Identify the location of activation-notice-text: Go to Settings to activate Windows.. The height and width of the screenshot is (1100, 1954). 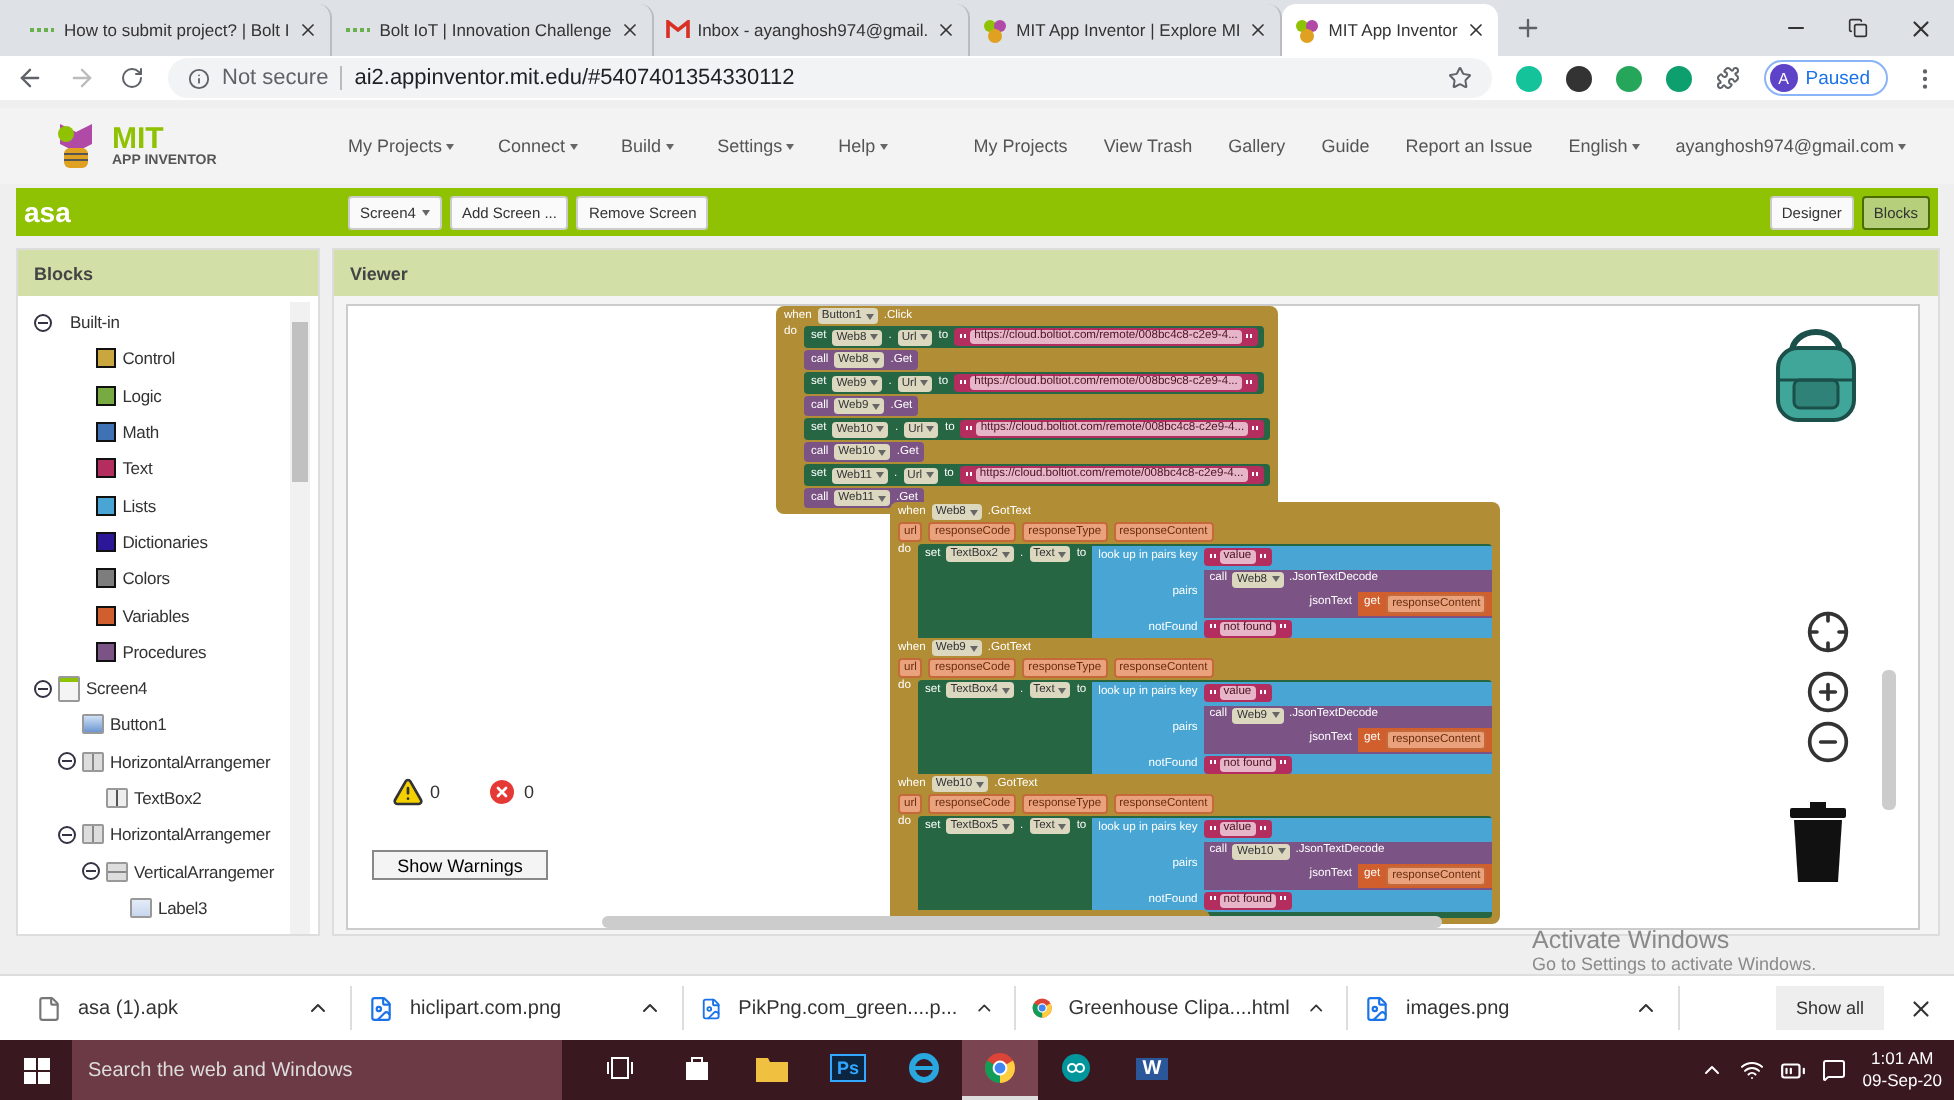
(1674, 964).